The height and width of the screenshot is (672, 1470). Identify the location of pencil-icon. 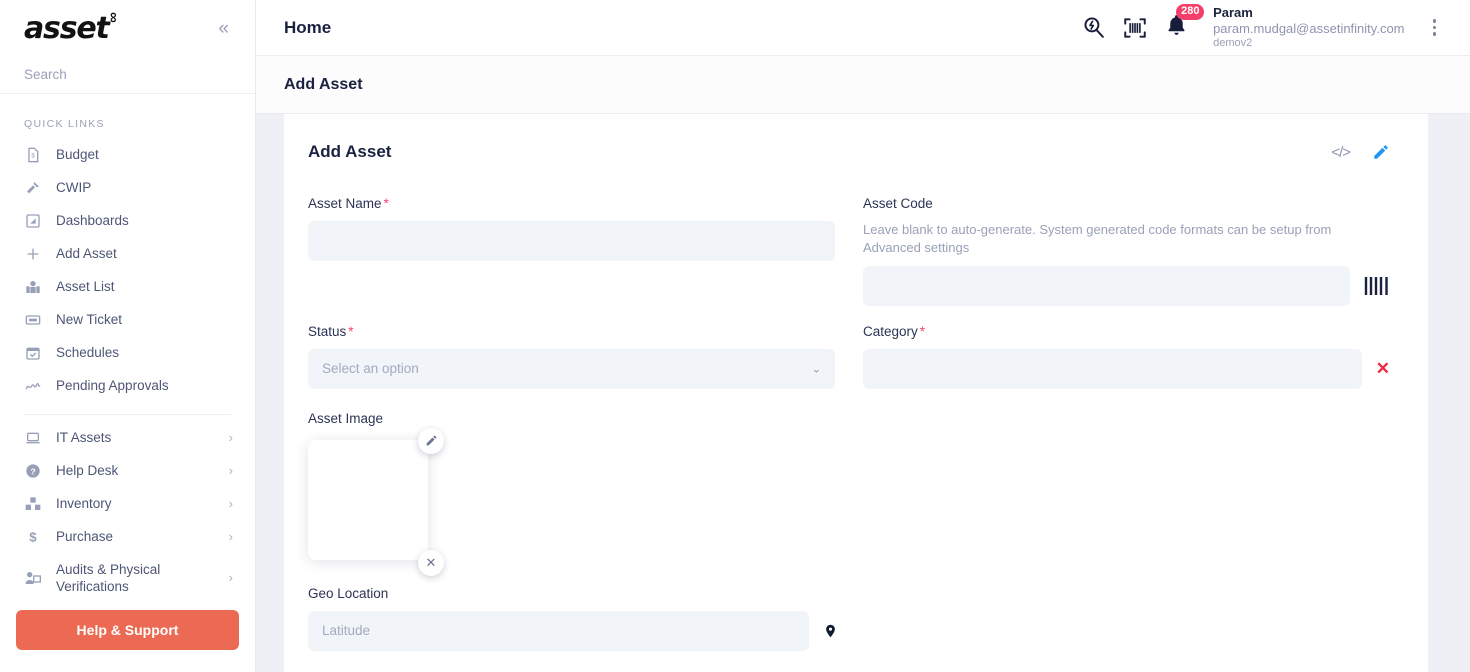
(1381, 152).